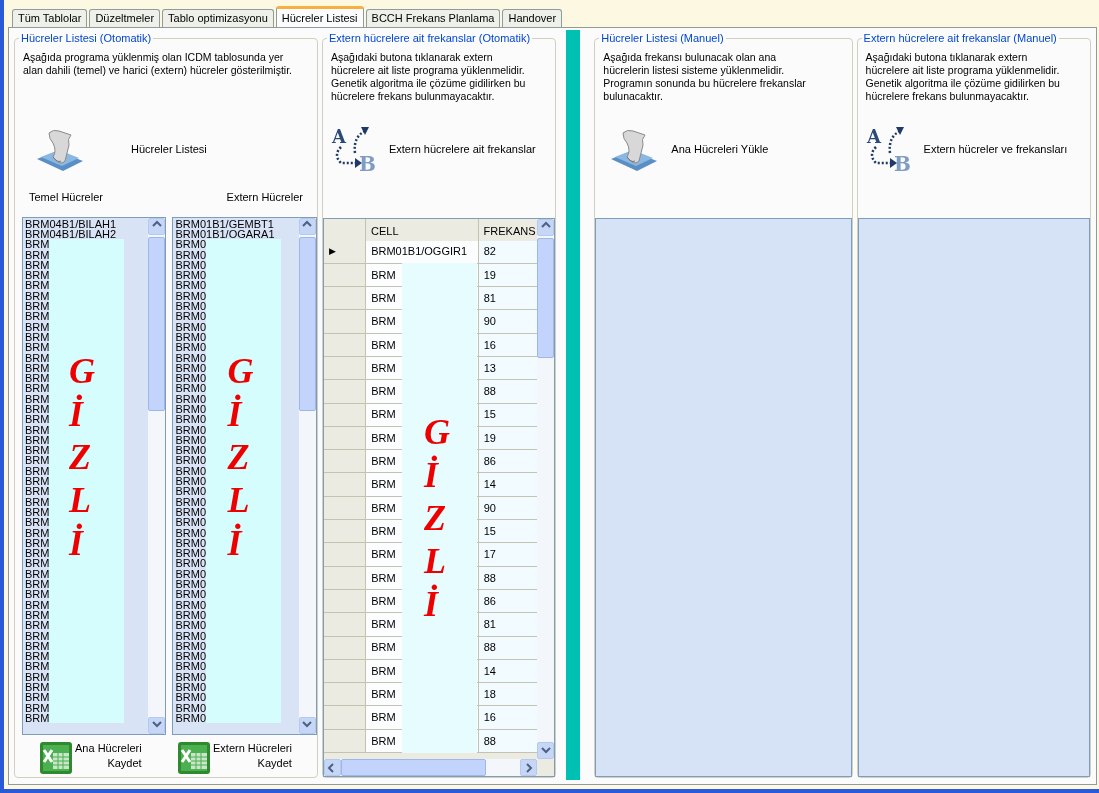 The height and width of the screenshot is (793, 1099). Describe the element at coordinates (218, 18) in the screenshot. I see `tab: Tablo optimizasyonu` at that location.